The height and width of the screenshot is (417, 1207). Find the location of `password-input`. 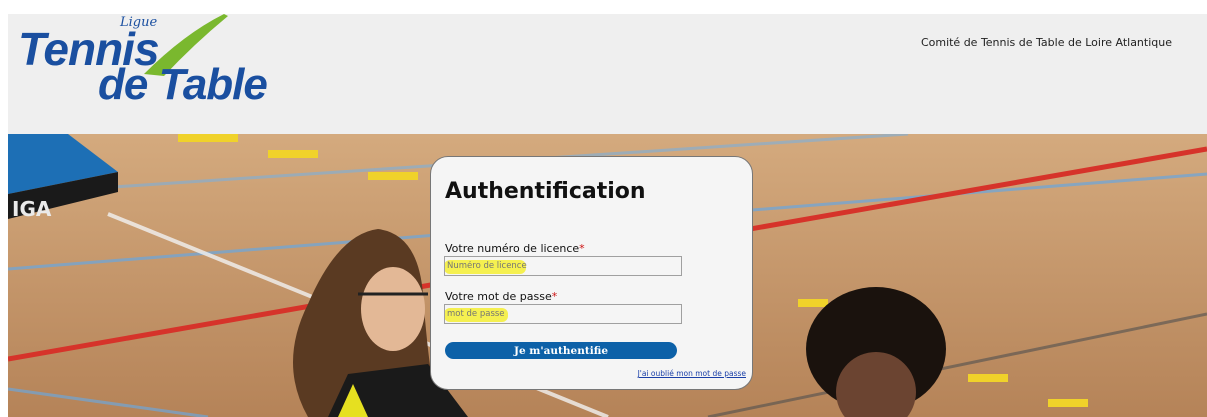

password-input is located at coordinates (563, 314).